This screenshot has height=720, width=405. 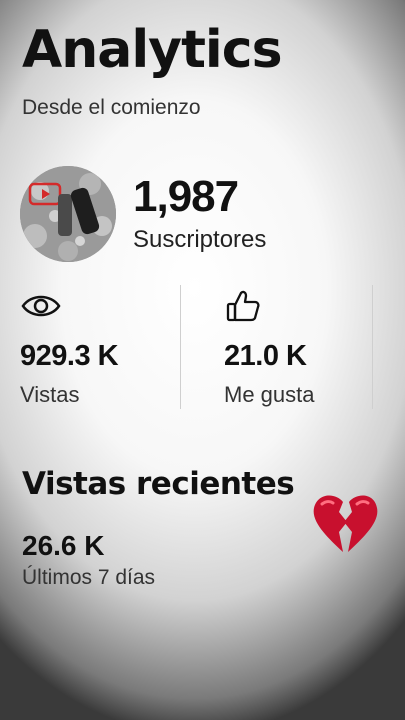 I want to click on recent-views-value: 26.6 K, so click(x=63, y=545).